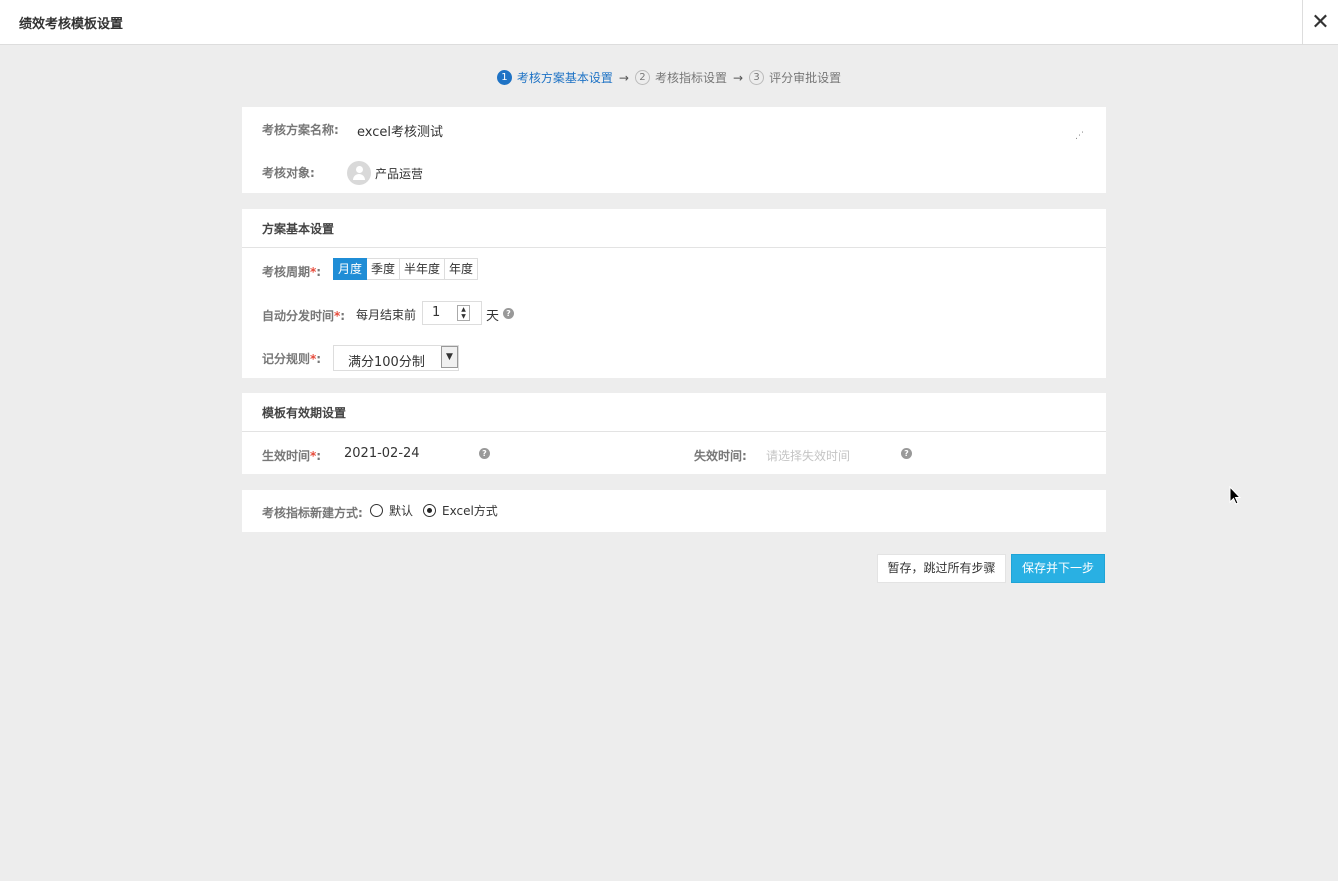 This screenshot has width=1338, height=881. Describe the element at coordinates (312, 513) in the screenshot. I see `indicator-method-label: 考核指标新建方式:` at that location.